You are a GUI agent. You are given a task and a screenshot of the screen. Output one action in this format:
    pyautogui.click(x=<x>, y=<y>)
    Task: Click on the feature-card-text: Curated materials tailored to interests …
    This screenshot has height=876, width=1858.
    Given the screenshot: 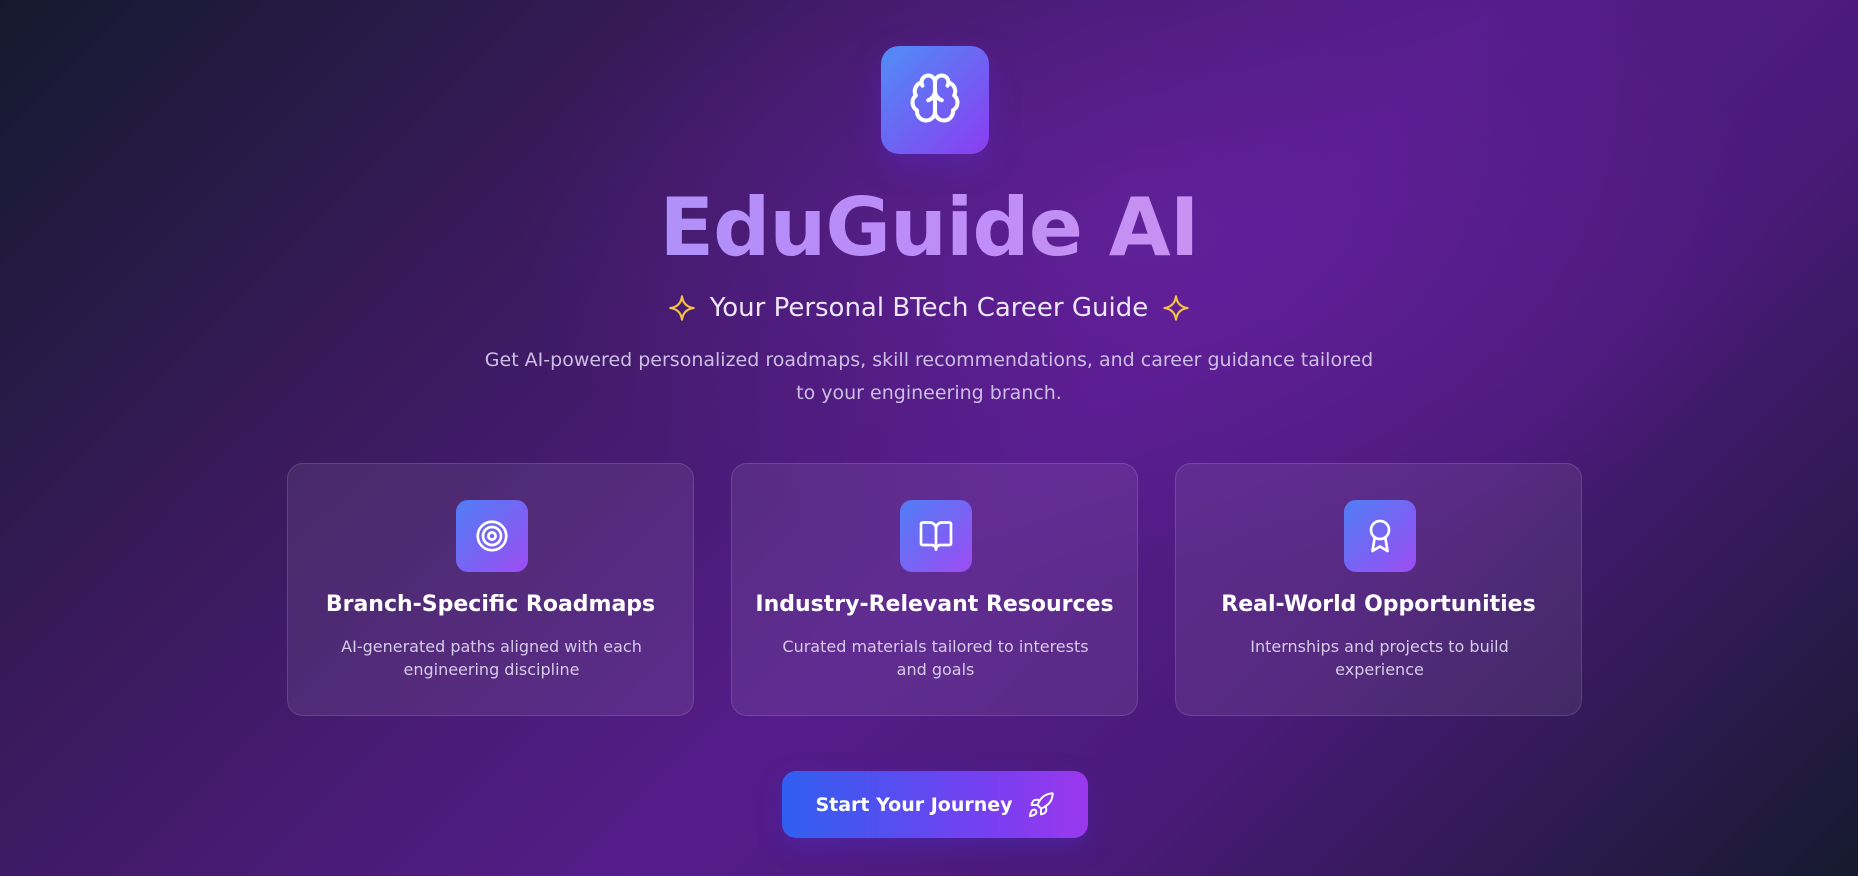 What is the action you would take?
    pyautogui.click(x=935, y=658)
    